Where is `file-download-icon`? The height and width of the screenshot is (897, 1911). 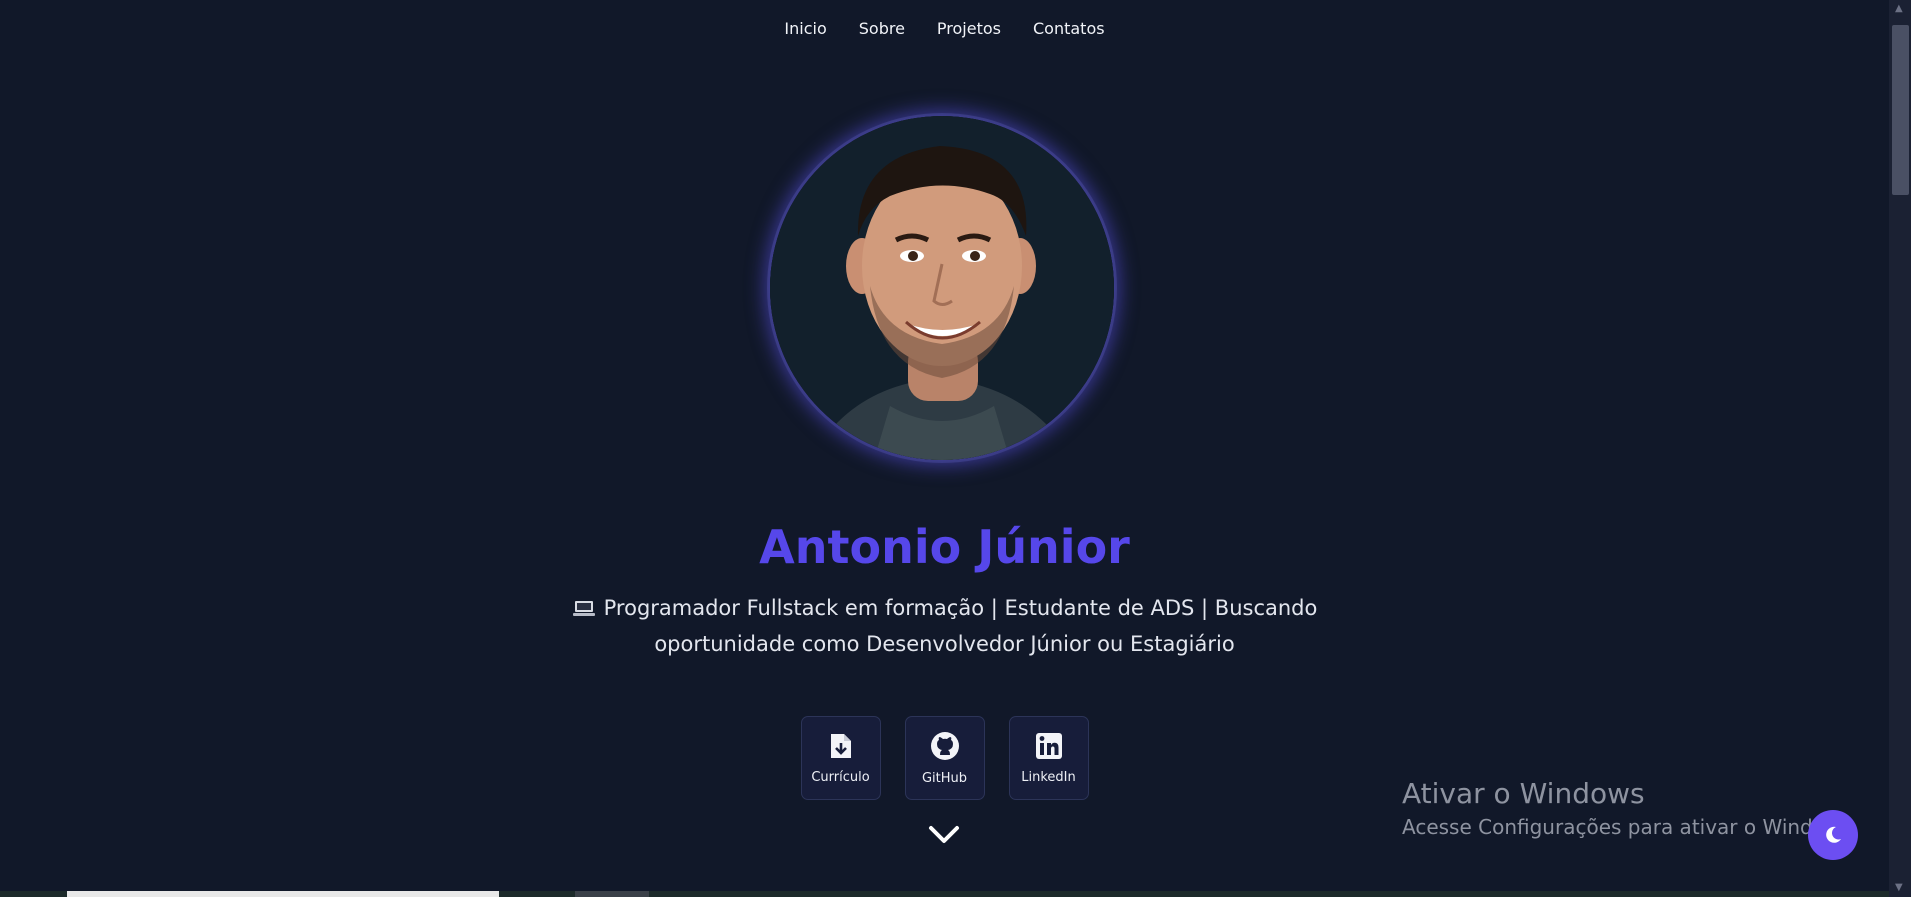
file-download-icon is located at coordinates (840, 745).